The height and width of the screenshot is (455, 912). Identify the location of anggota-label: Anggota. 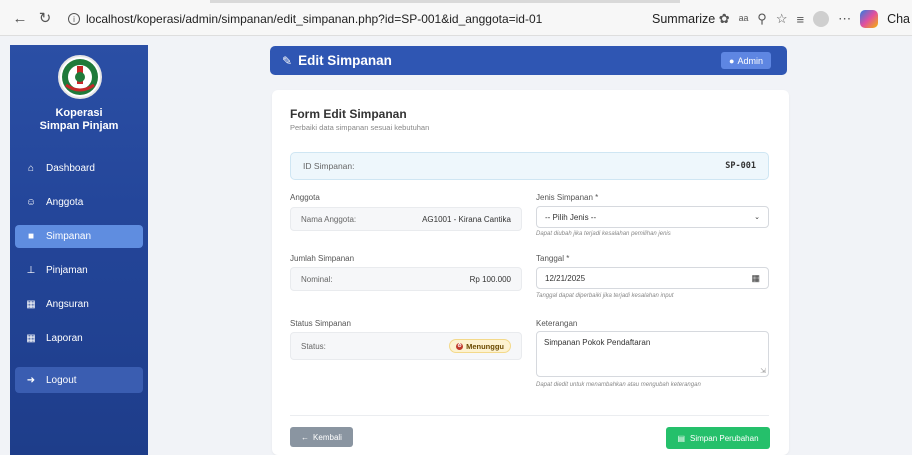
(305, 197).